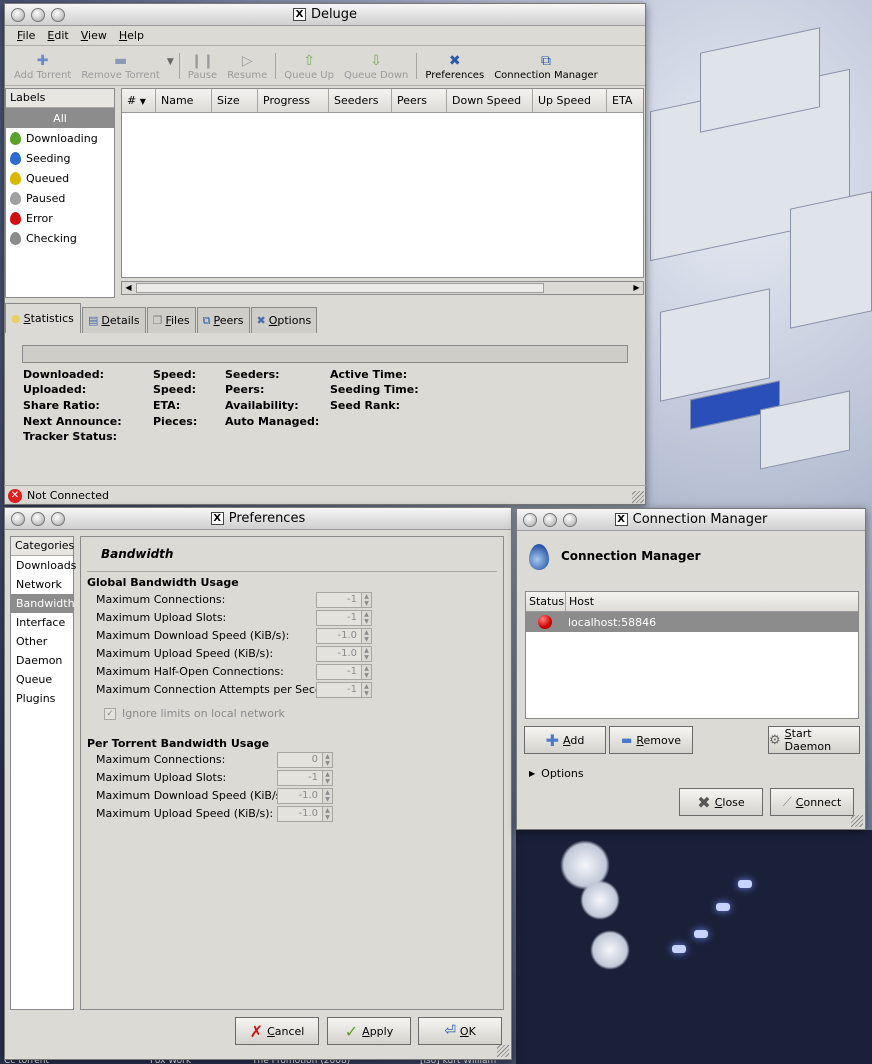 The image size is (872, 1064). What do you see at coordinates (556, 773) in the screenshot?
I see `options-expander: ▶ Options` at bounding box center [556, 773].